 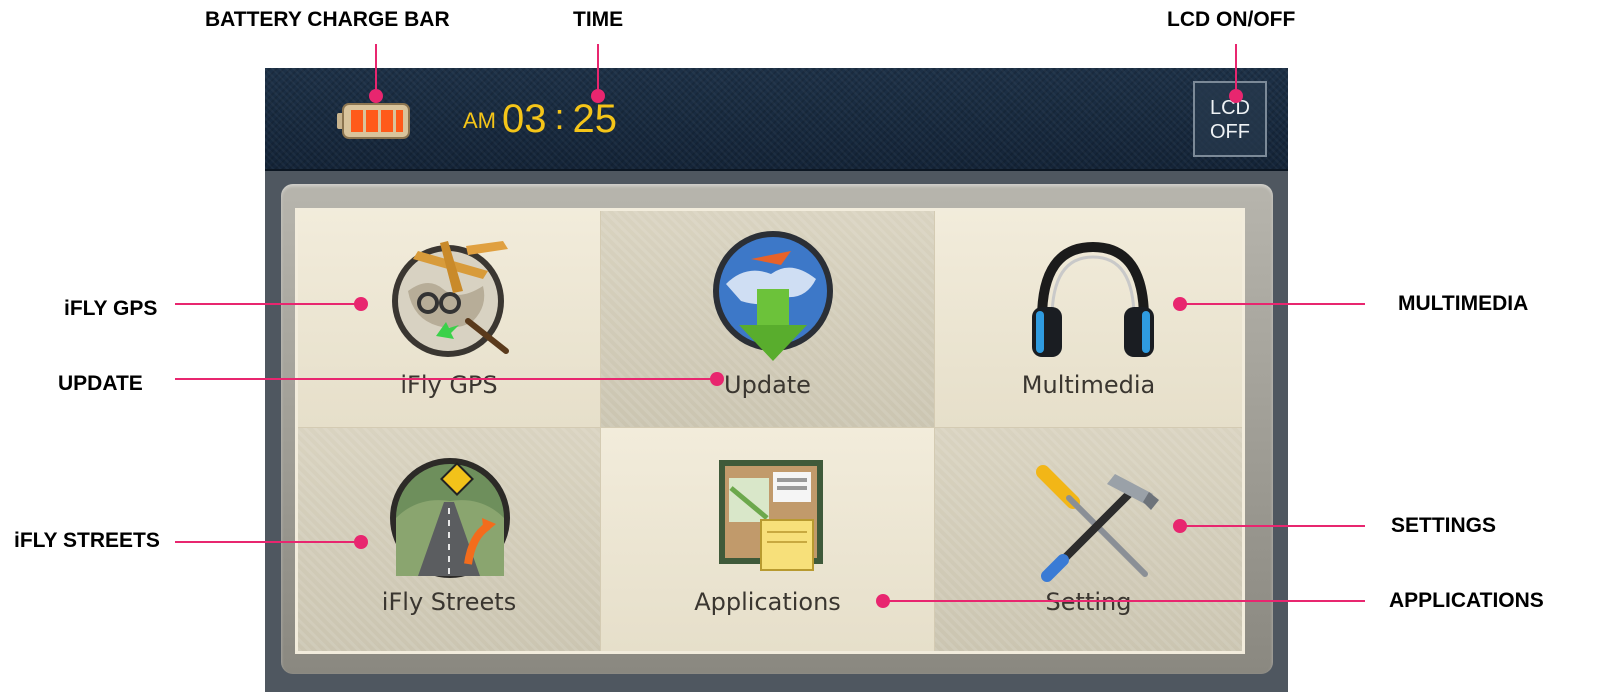 What do you see at coordinates (479, 120) in the screenshot?
I see `clock-ampm: AM` at bounding box center [479, 120].